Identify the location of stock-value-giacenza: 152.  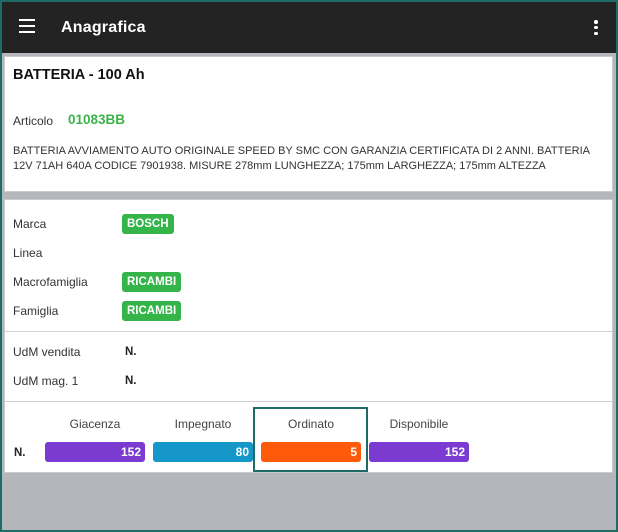
(95, 452).